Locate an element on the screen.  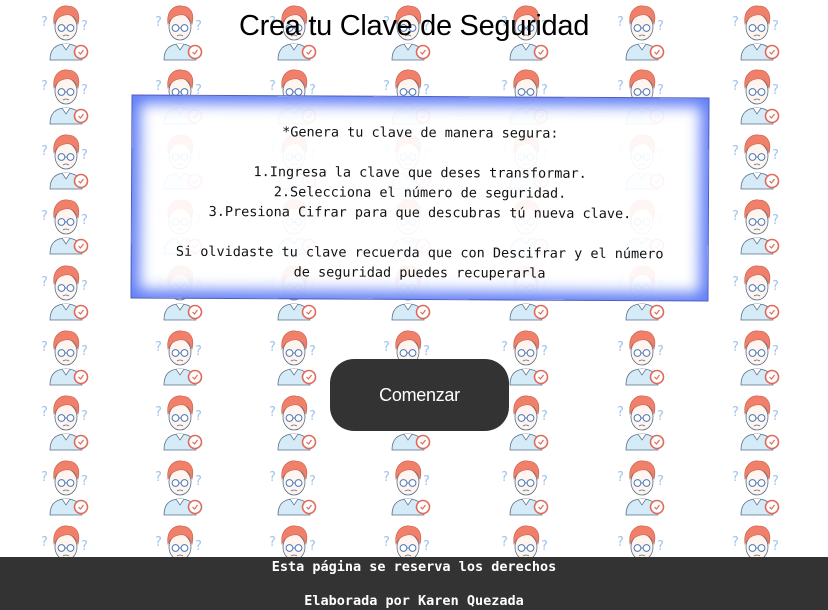
start-button: Comenzar is located at coordinates (419, 395).